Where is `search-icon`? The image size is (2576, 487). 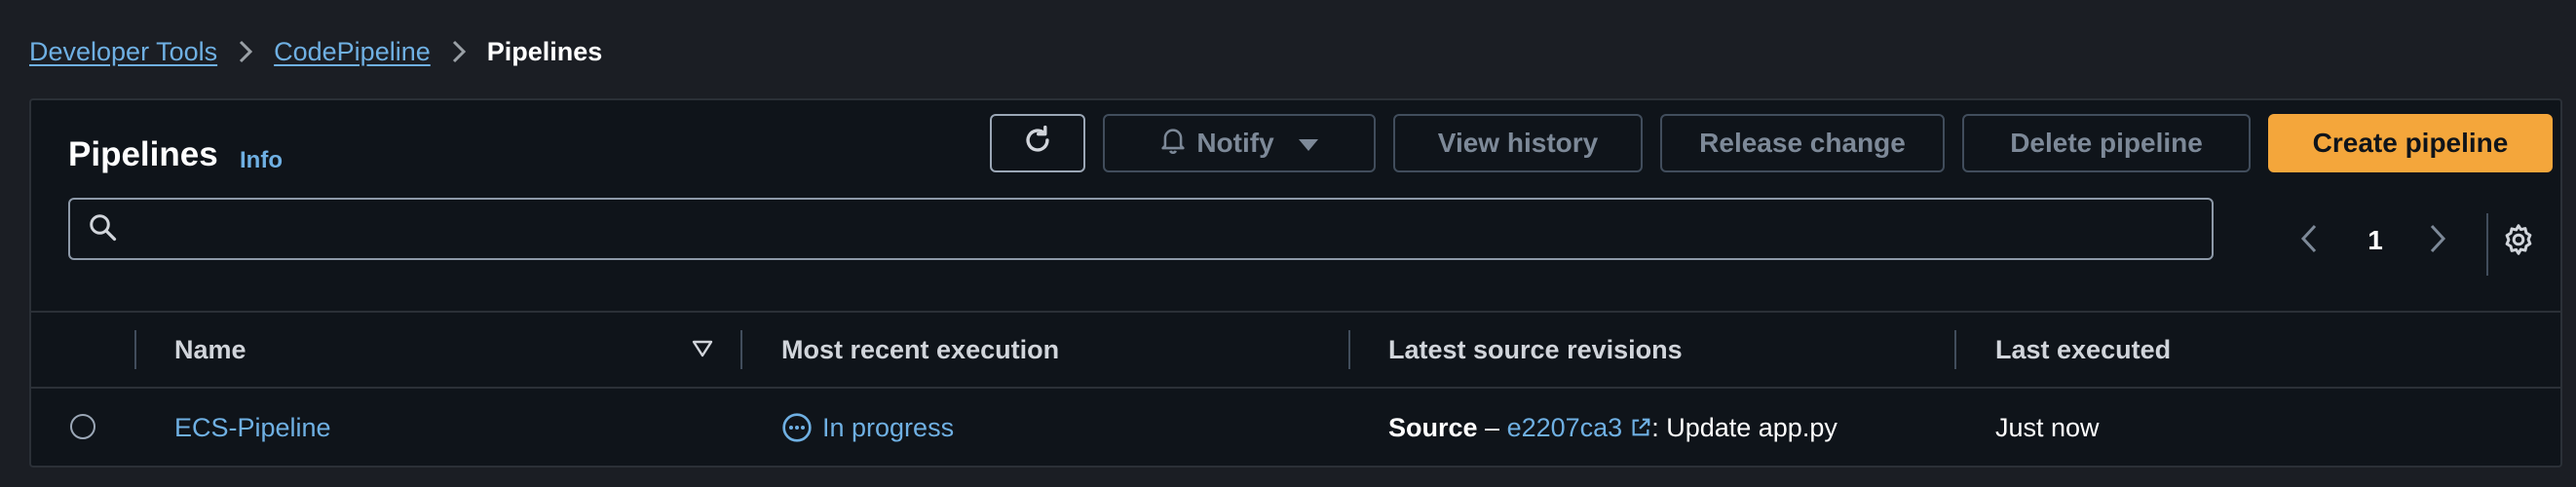
search-icon is located at coordinates (102, 229).